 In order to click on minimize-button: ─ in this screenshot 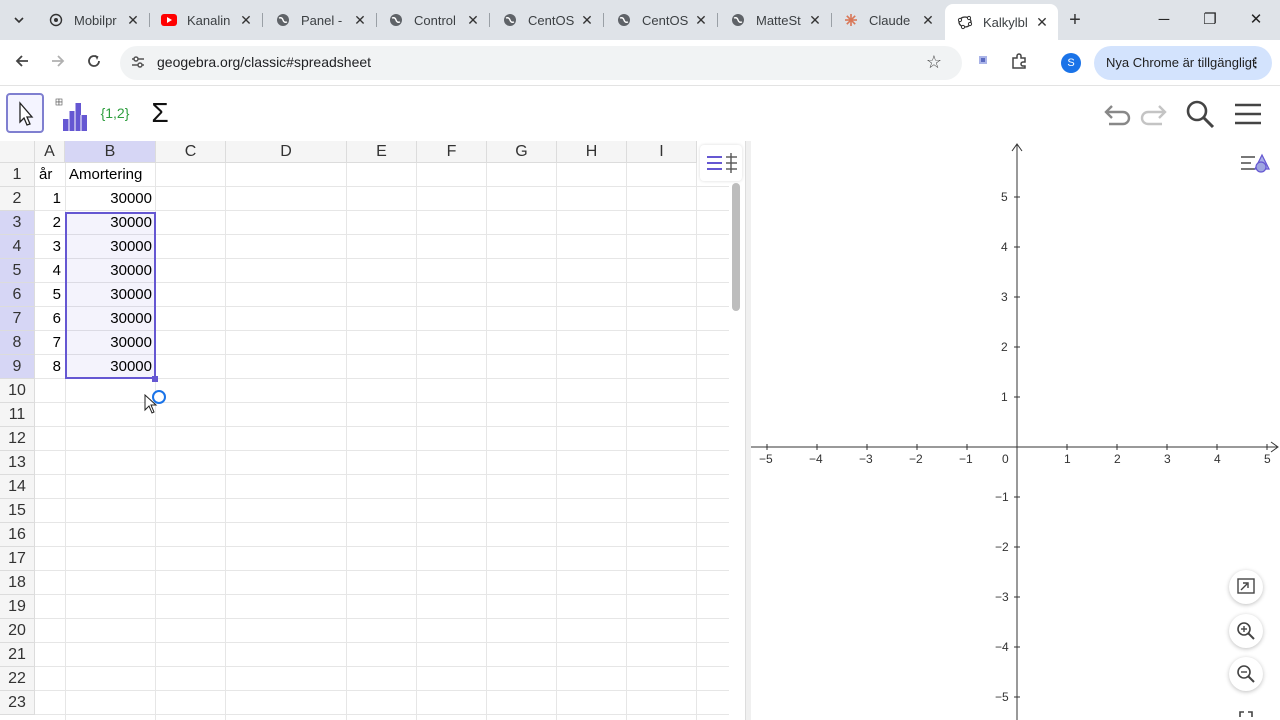, I will do `click(1164, 20)`.